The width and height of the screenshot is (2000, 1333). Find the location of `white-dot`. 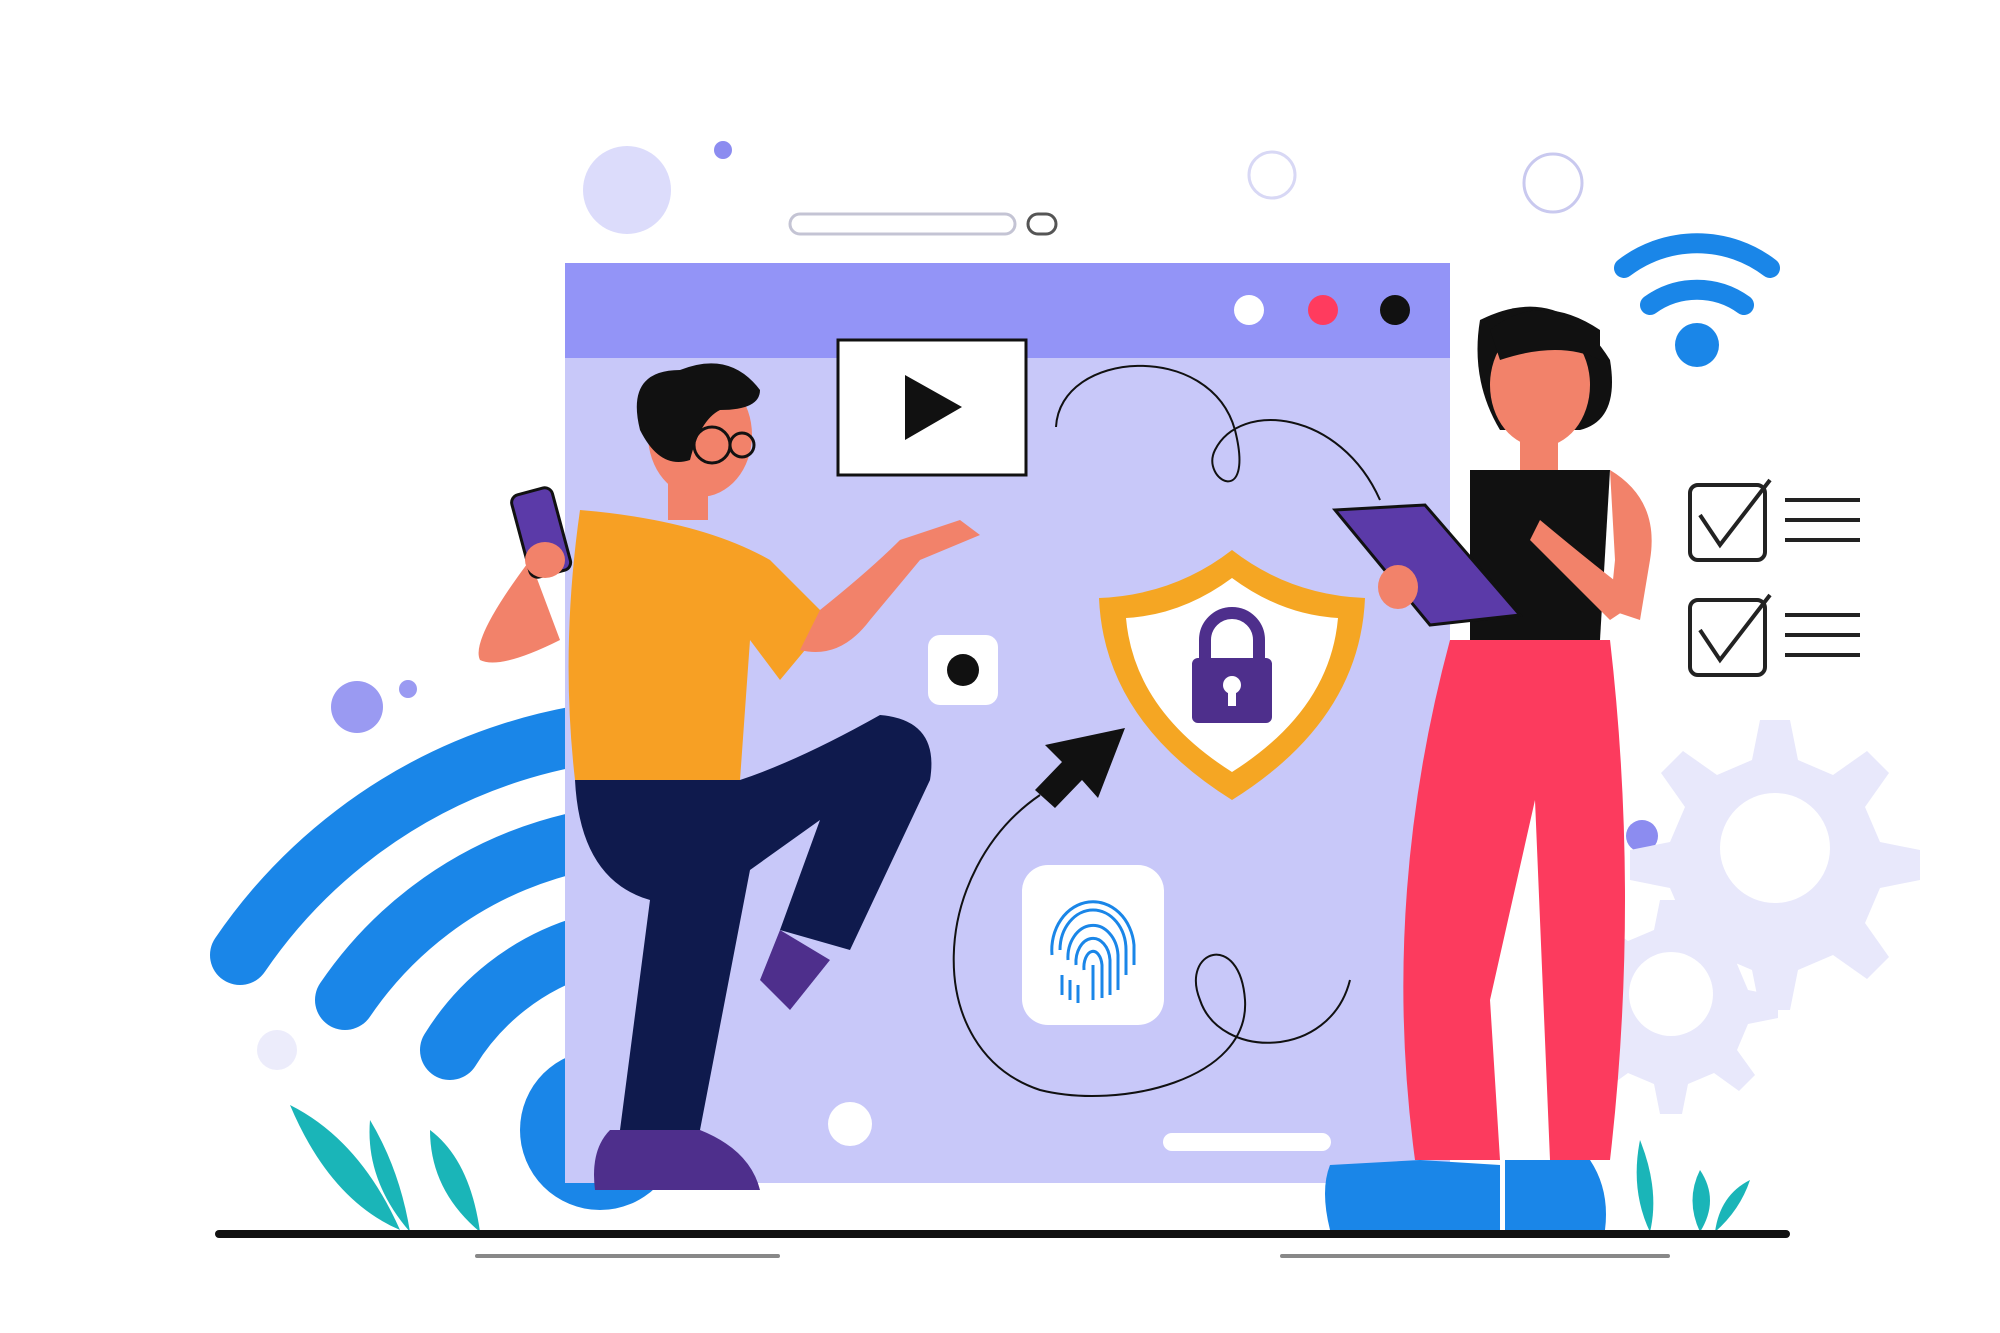

white-dot is located at coordinates (850, 1124).